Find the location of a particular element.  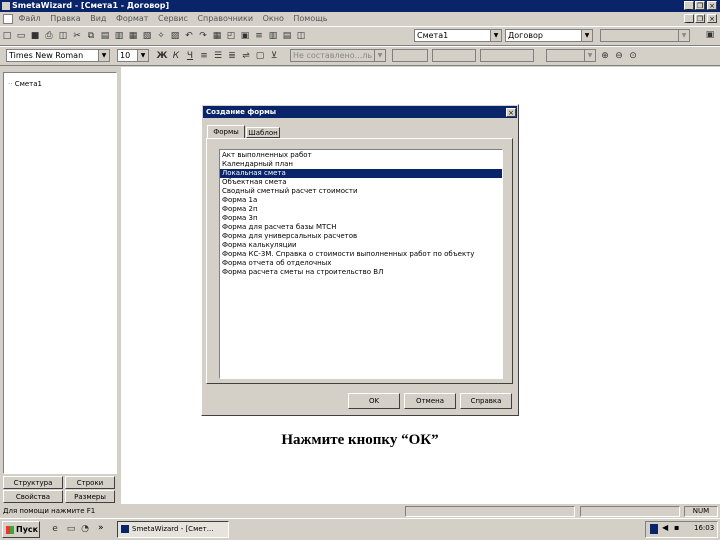

tab-rows: Строки is located at coordinates (90, 482).